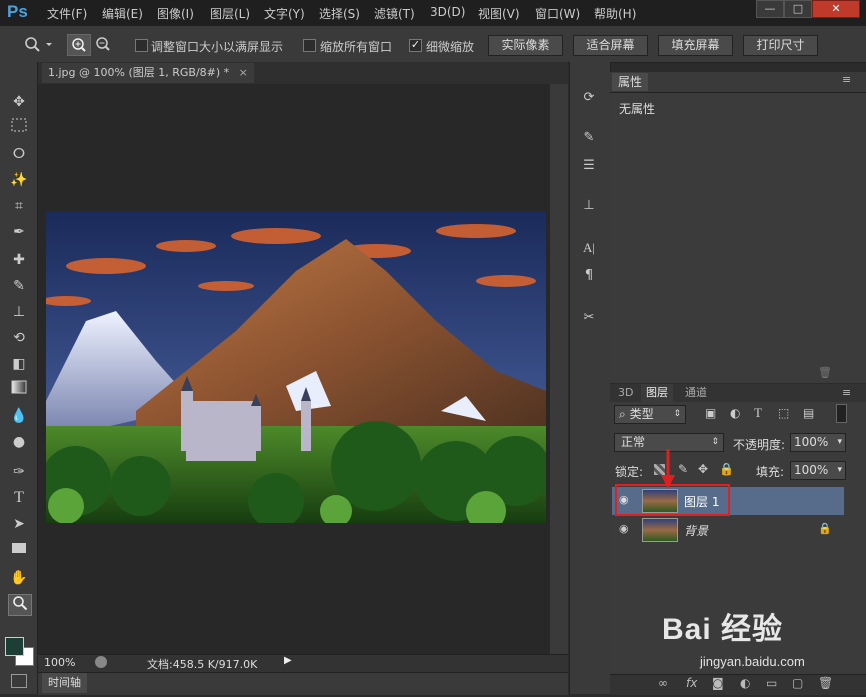  I want to click on layer-visibility-eye-icon: ◉, so click(624, 528).